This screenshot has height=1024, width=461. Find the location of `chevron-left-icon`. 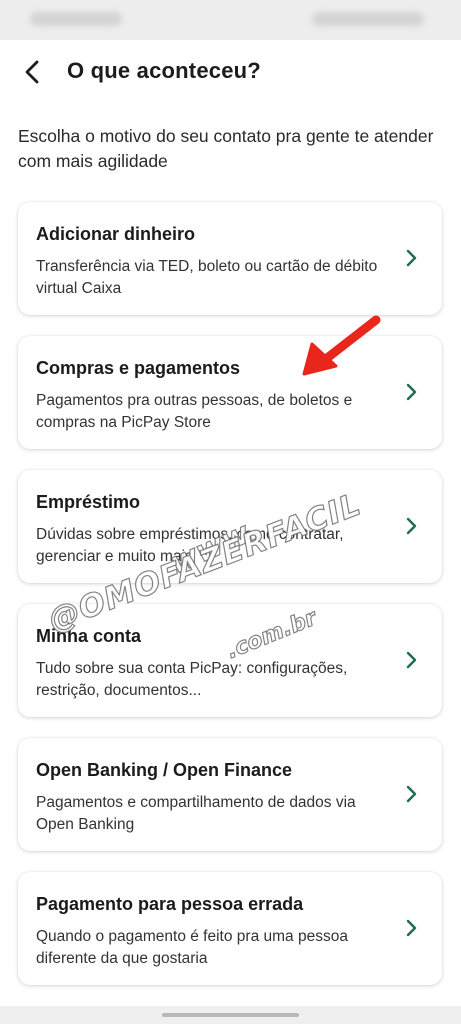

chevron-left-icon is located at coordinates (32, 72).